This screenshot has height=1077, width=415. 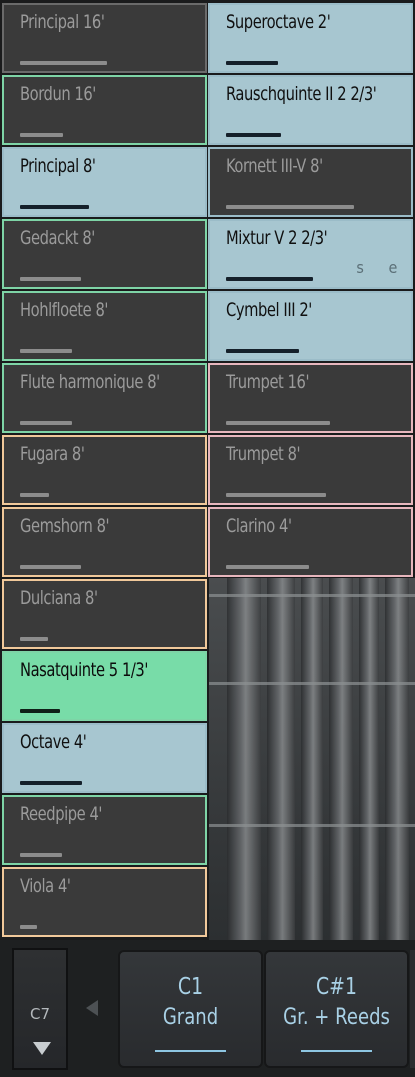 What do you see at coordinates (58, 94) in the screenshot?
I see `stop-label: Bordun 16'` at bounding box center [58, 94].